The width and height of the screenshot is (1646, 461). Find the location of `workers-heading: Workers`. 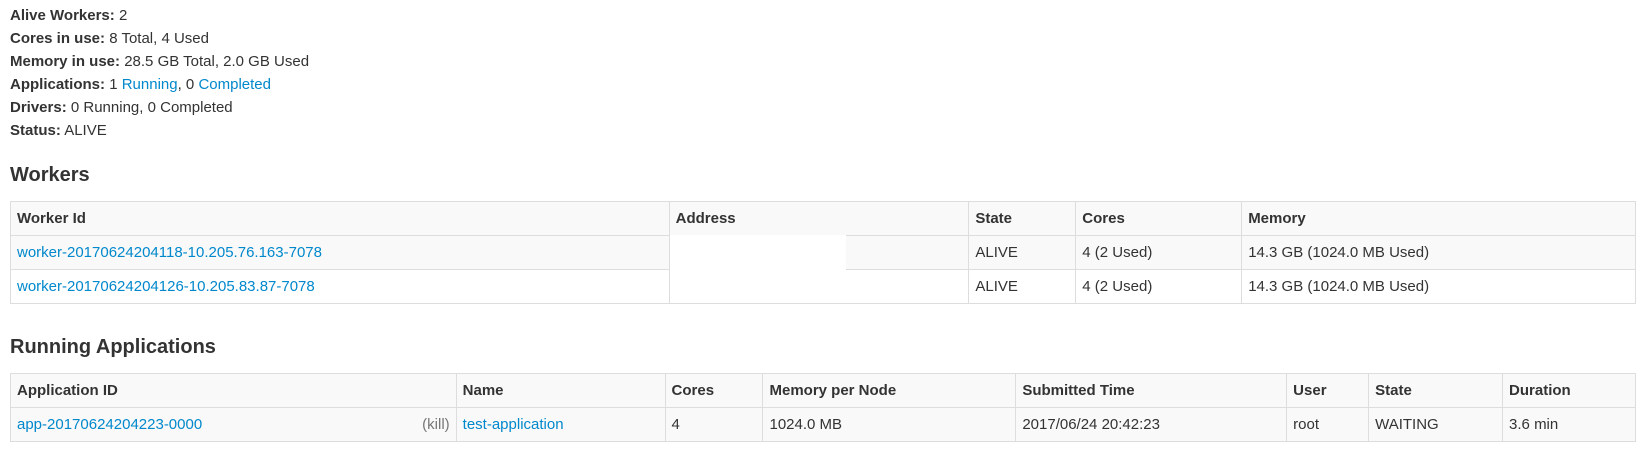

workers-heading: Workers is located at coordinates (50, 175).